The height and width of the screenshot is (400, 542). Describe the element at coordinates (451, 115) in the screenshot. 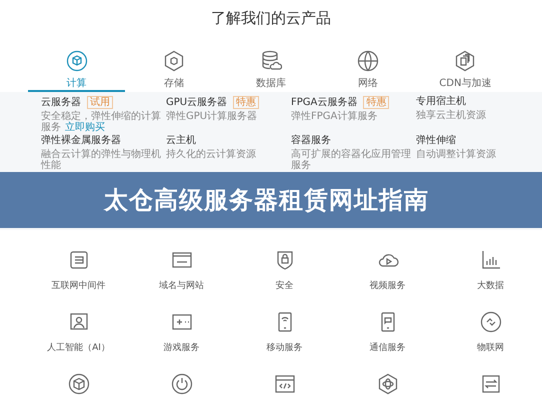

I see `product-description: 独享云主机资源` at that location.